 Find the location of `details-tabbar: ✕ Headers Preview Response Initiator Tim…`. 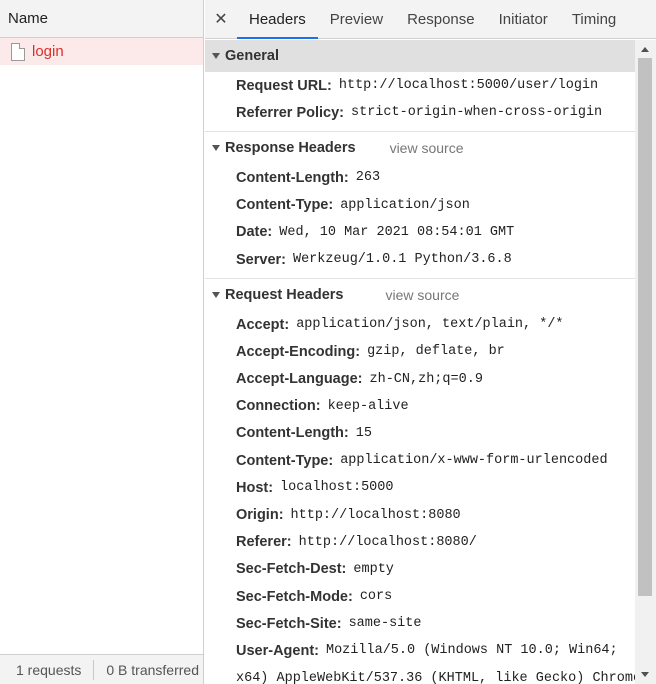

details-tabbar: ✕ Headers Preview Response Initiator Tim… is located at coordinates (430, 19).